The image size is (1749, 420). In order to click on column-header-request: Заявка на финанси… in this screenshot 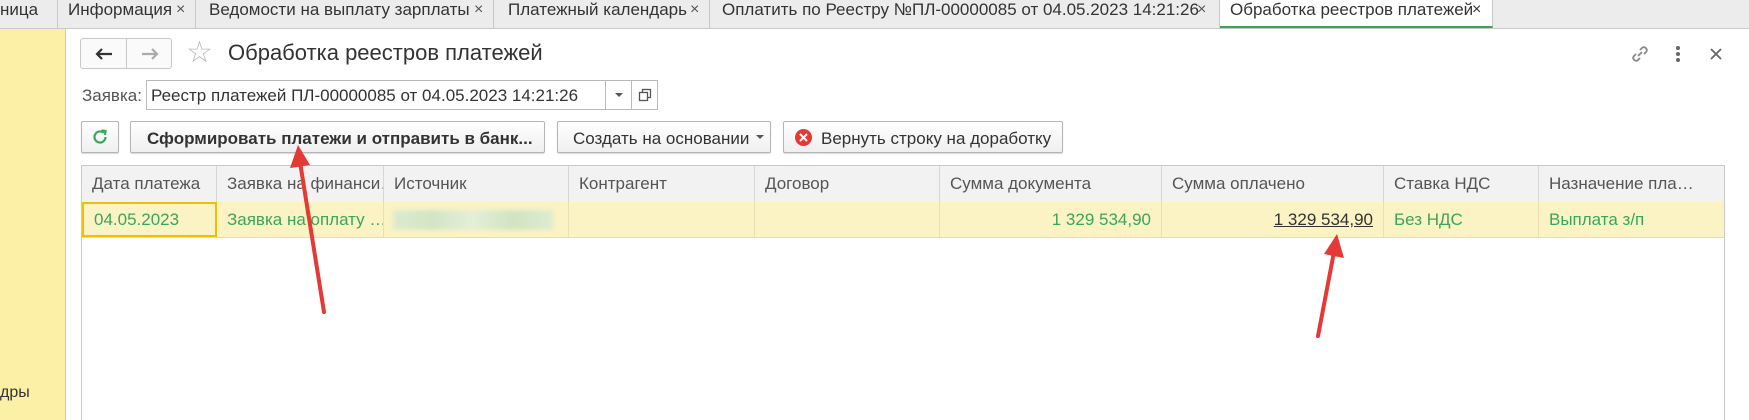, I will do `click(300, 184)`.